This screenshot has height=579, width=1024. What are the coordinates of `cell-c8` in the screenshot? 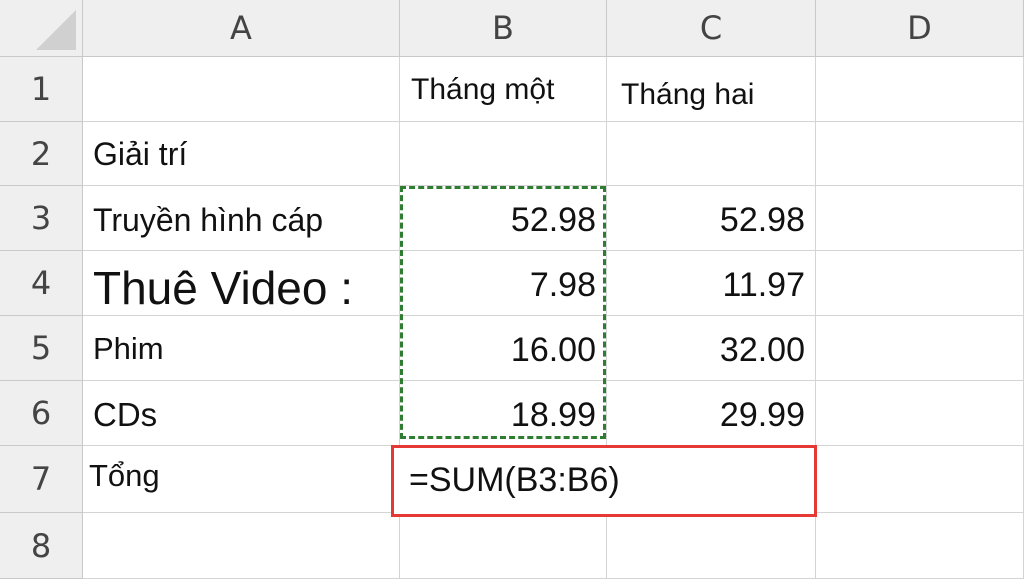 It's located at (711, 546).